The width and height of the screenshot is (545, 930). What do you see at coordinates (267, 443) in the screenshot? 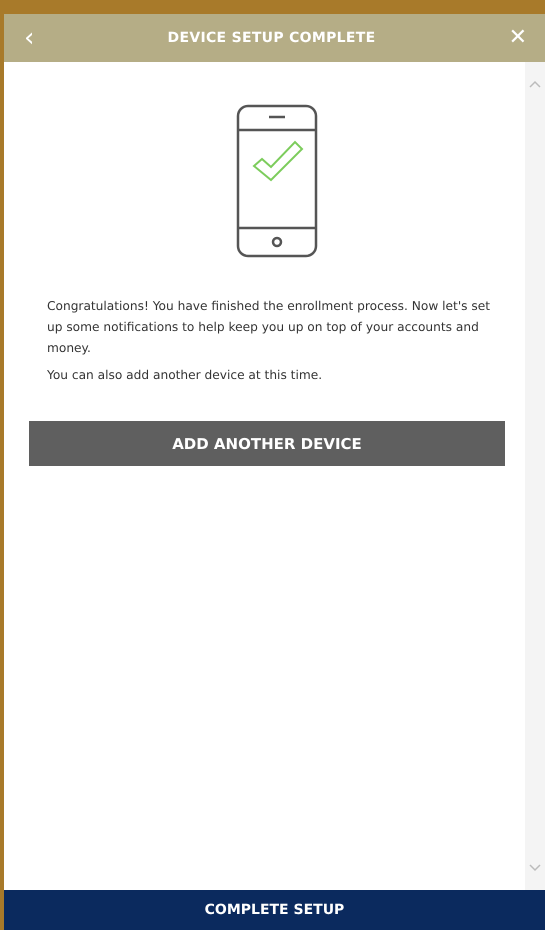
I see `add-device-button: ADD ANOTHER DEVICE` at bounding box center [267, 443].